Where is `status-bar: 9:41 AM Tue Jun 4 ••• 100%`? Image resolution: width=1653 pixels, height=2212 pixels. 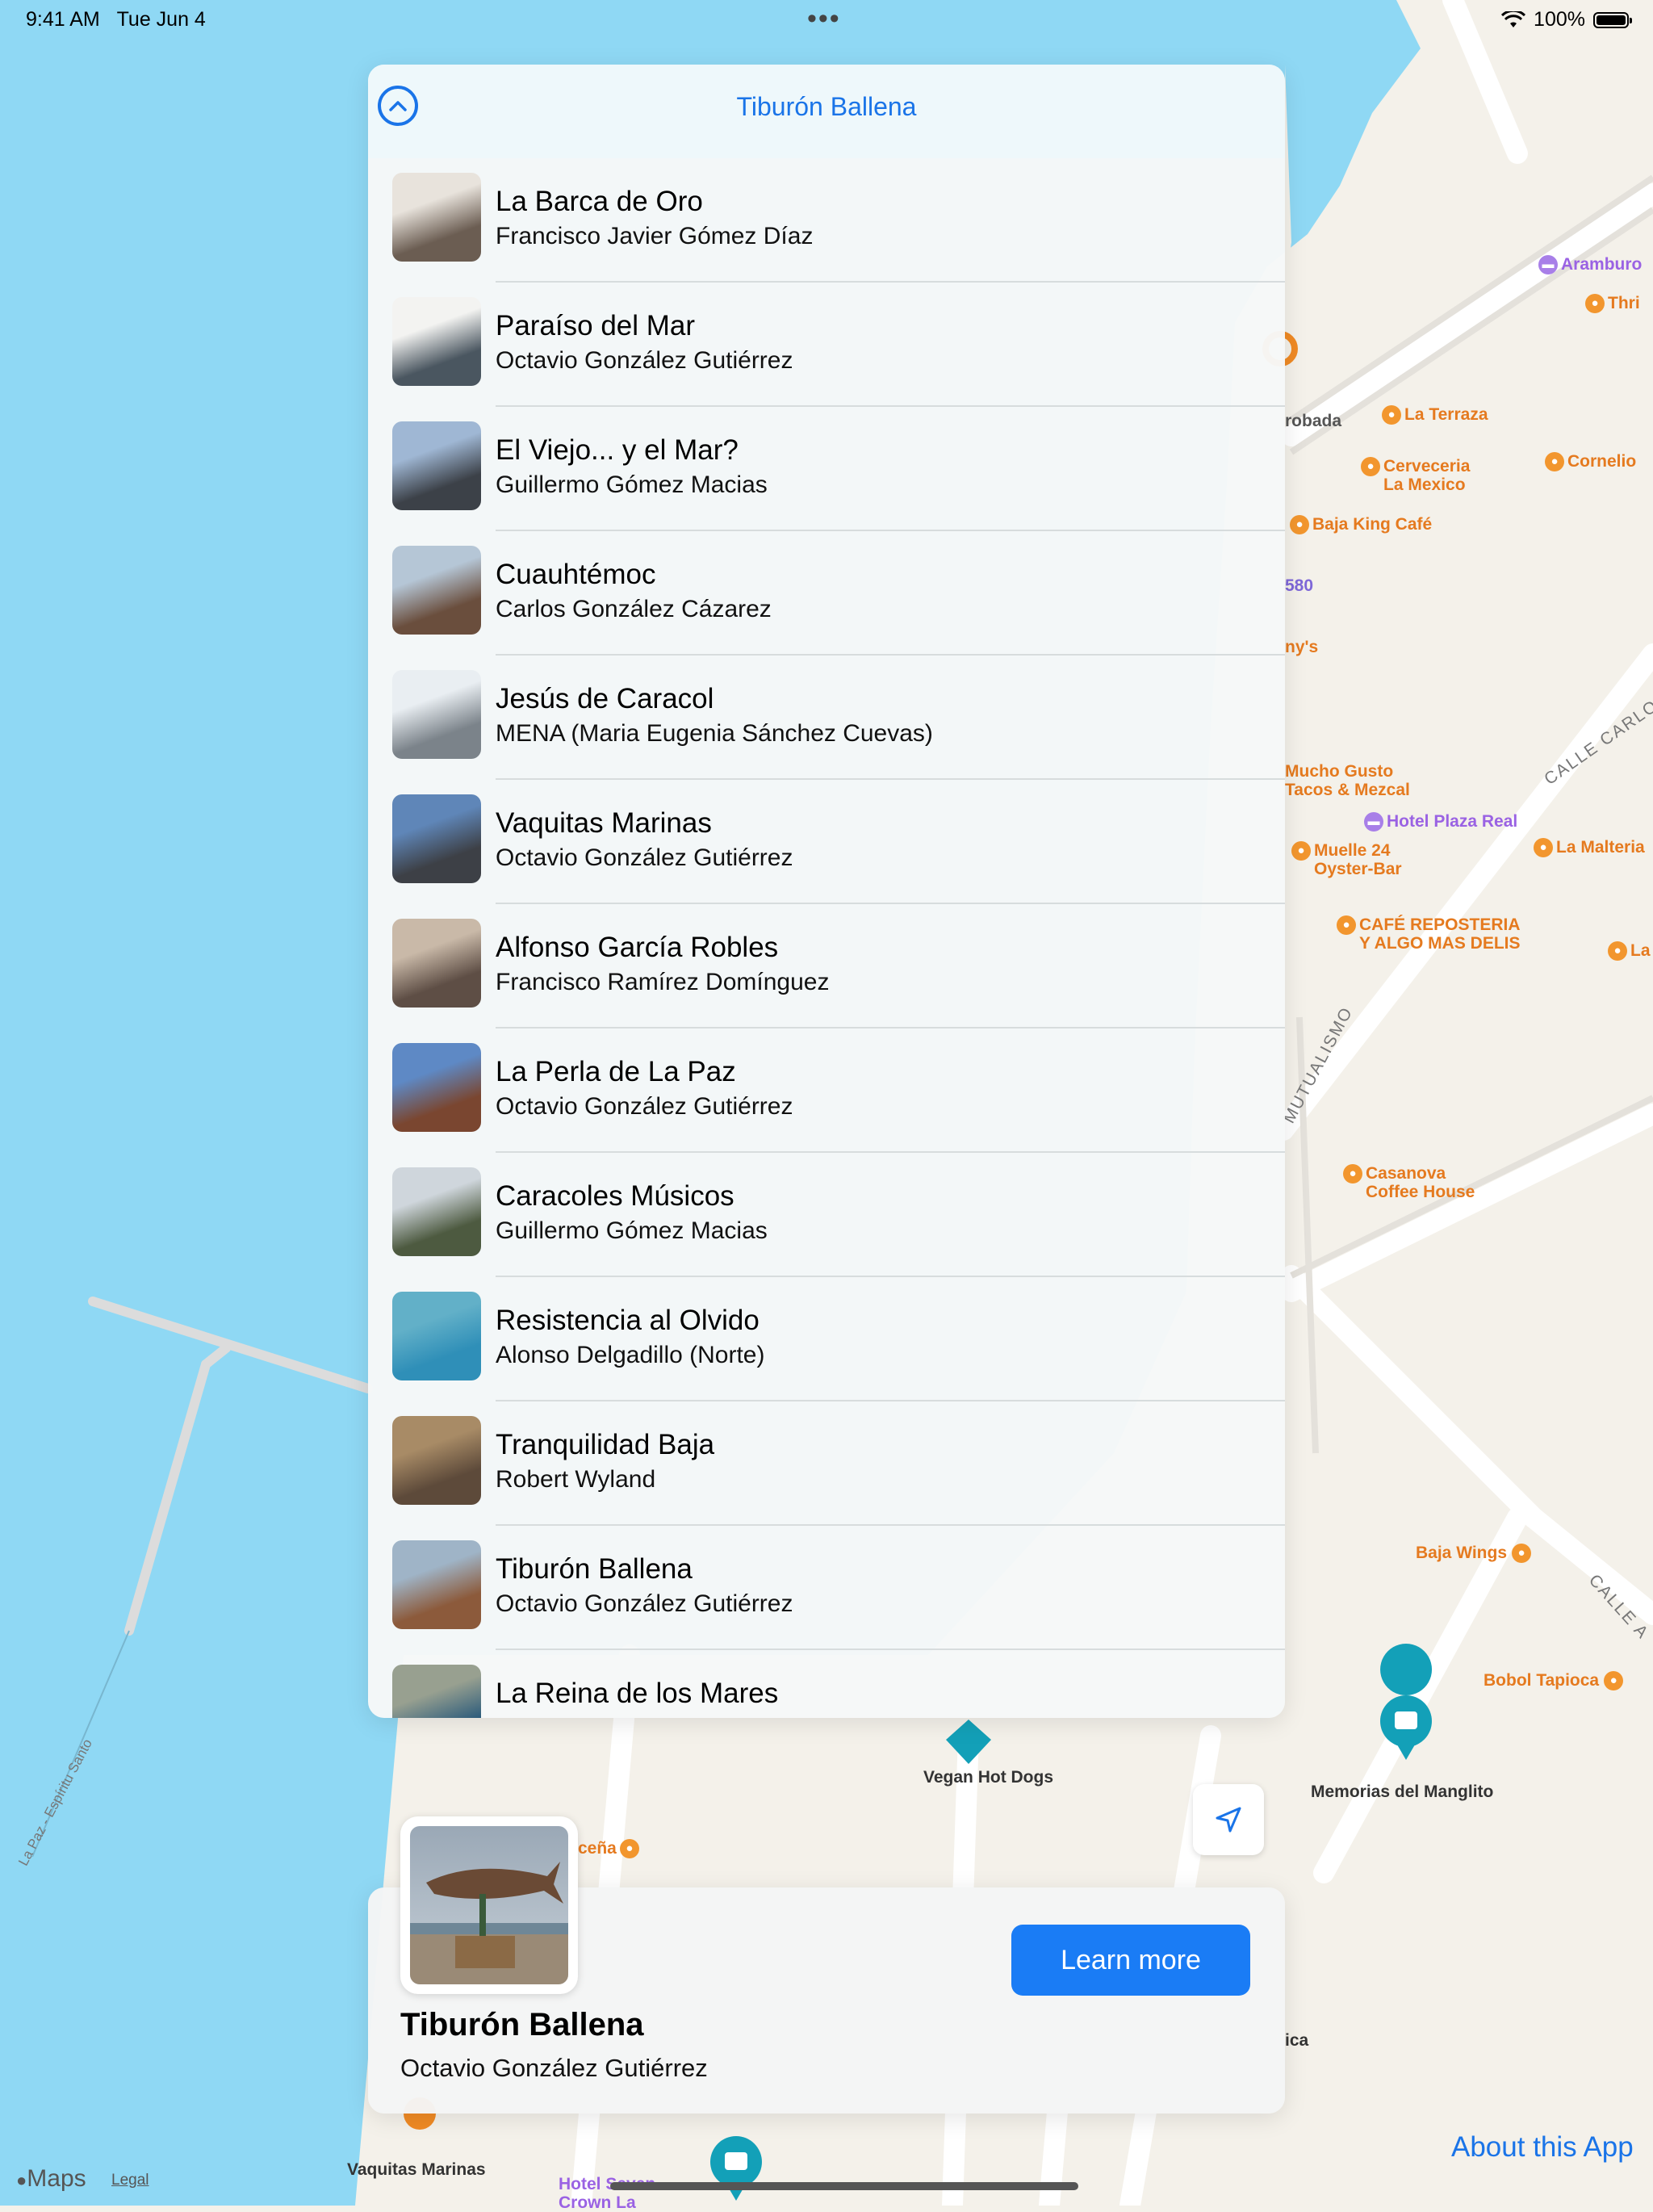 status-bar: 9:41 AM Tue Jun 4 ••• 100% is located at coordinates (826, 19).